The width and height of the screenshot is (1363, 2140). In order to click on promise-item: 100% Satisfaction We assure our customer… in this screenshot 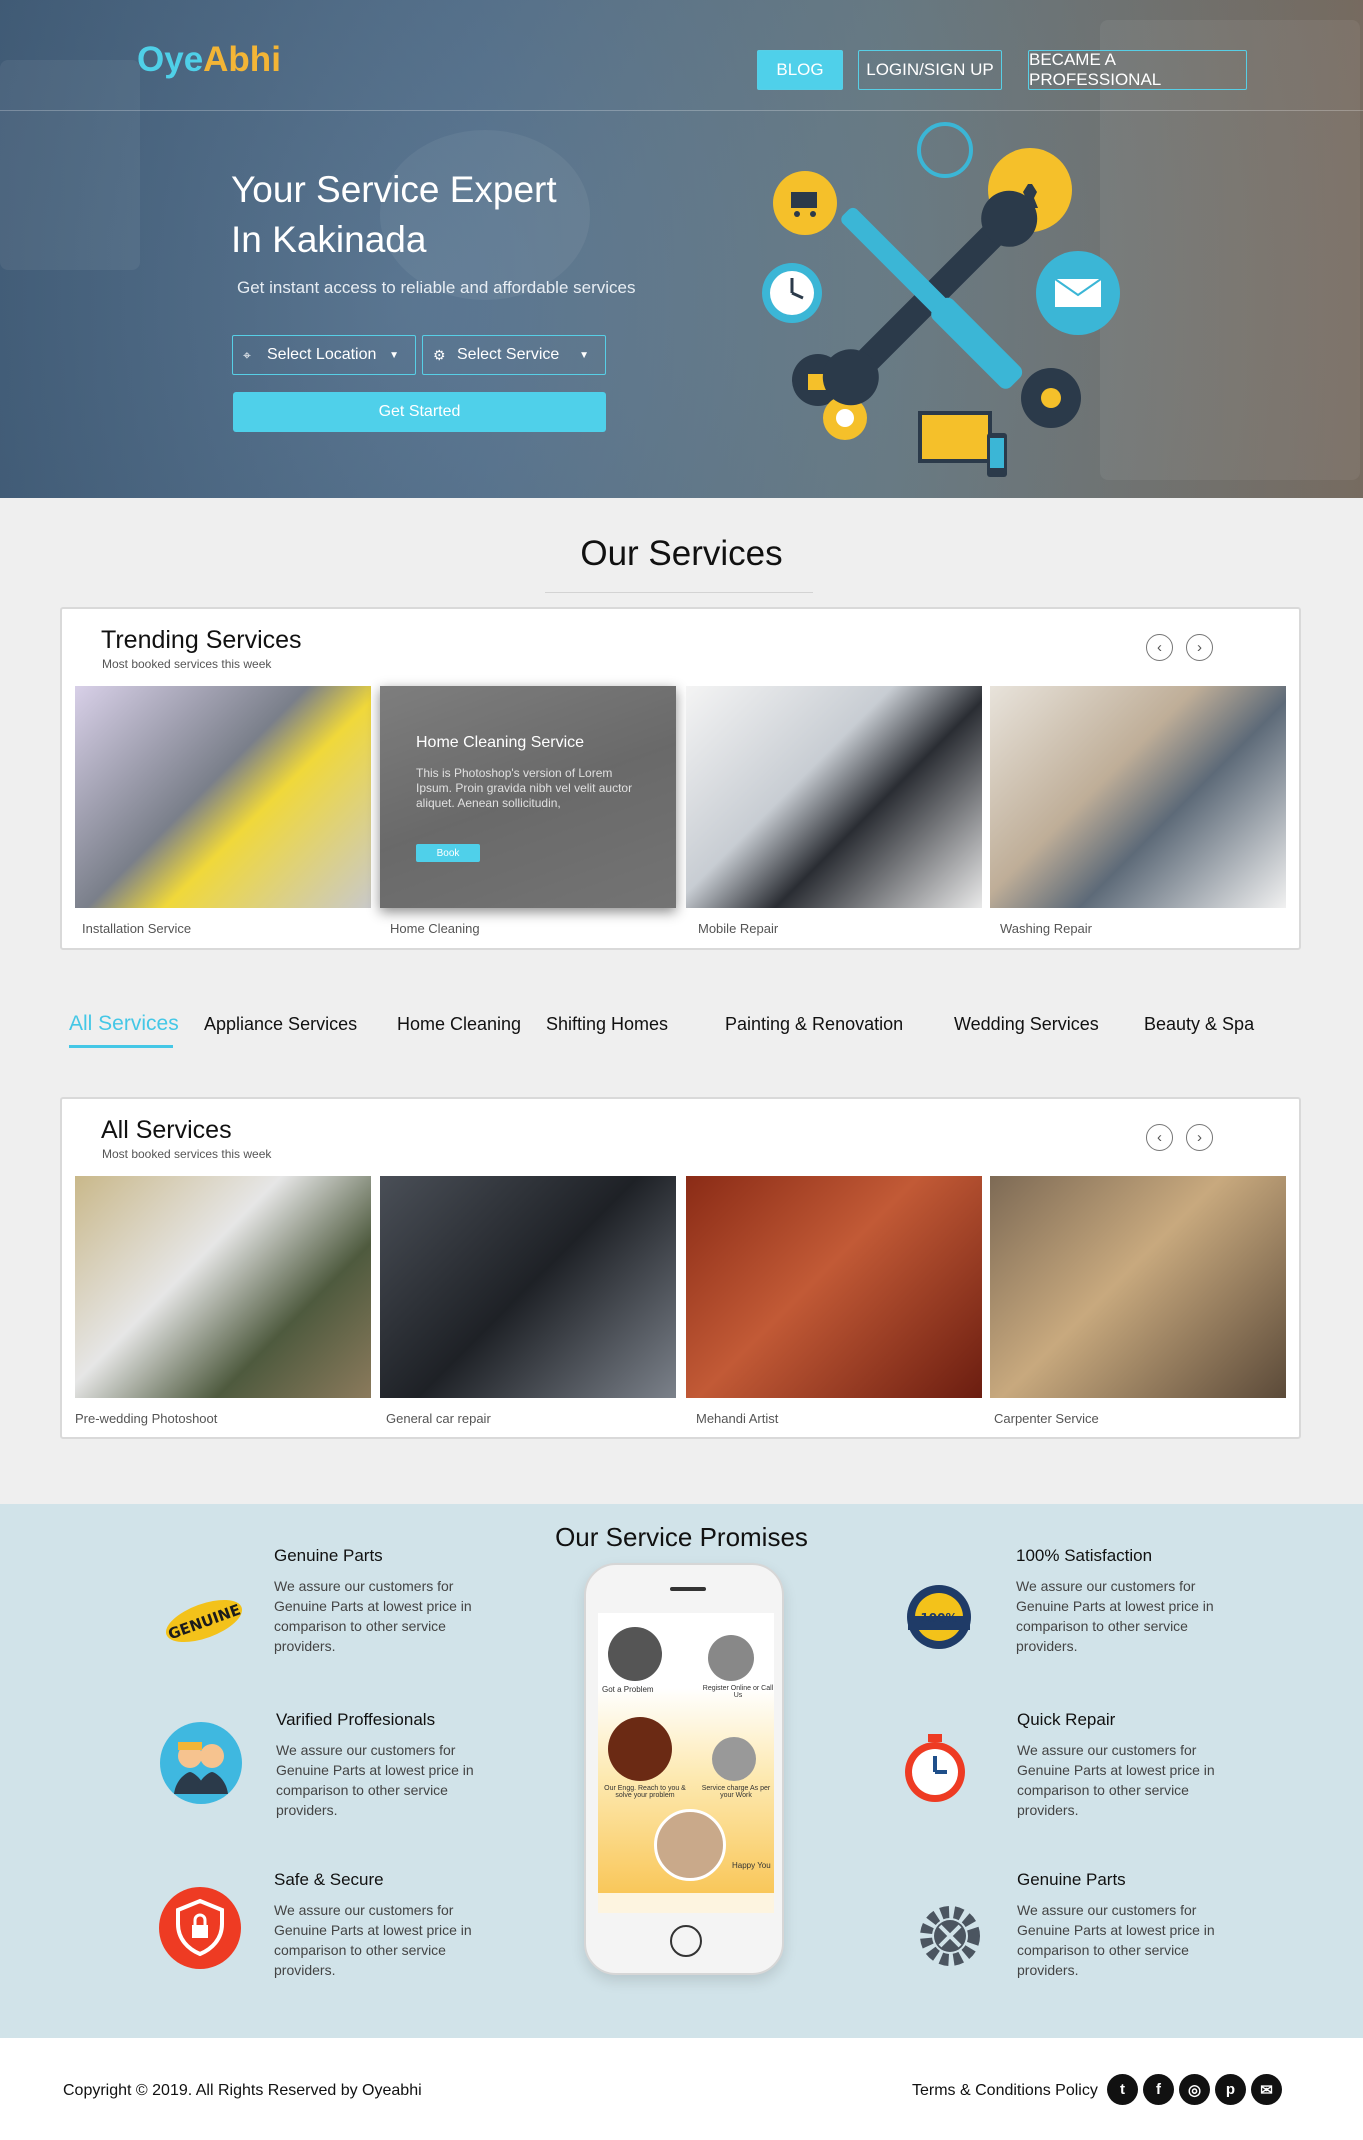, I will do `click(1126, 1601)`.